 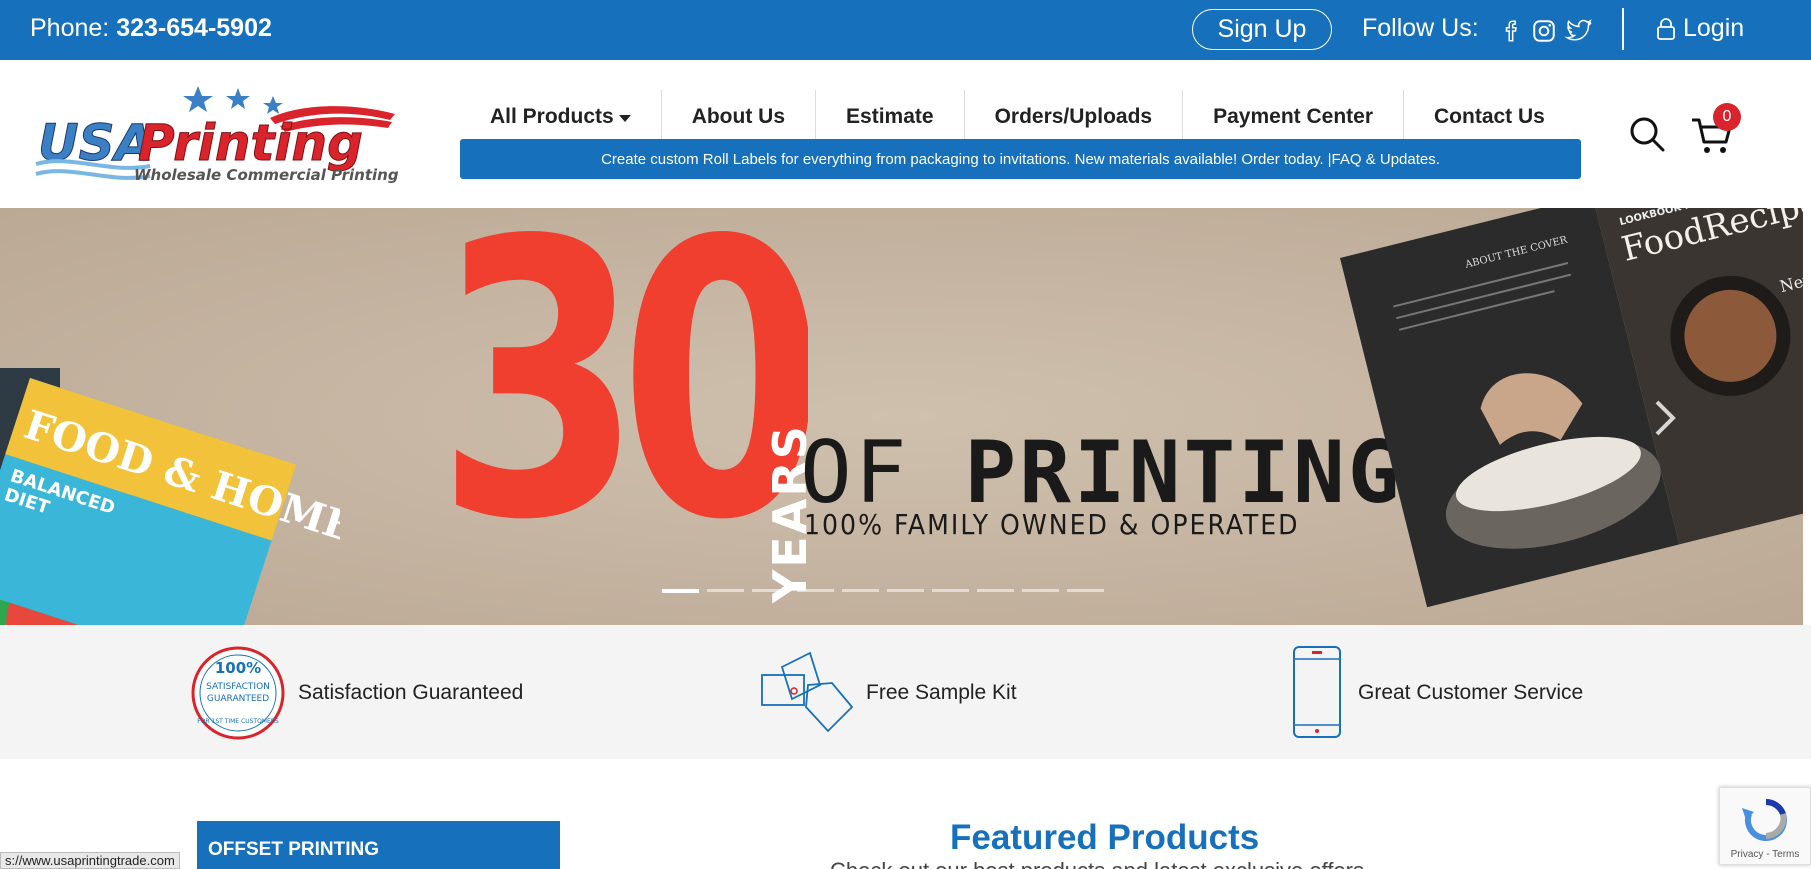 What do you see at coordinates (1420, 28) in the screenshot?
I see `follow-us-label: Follow Us:` at bounding box center [1420, 28].